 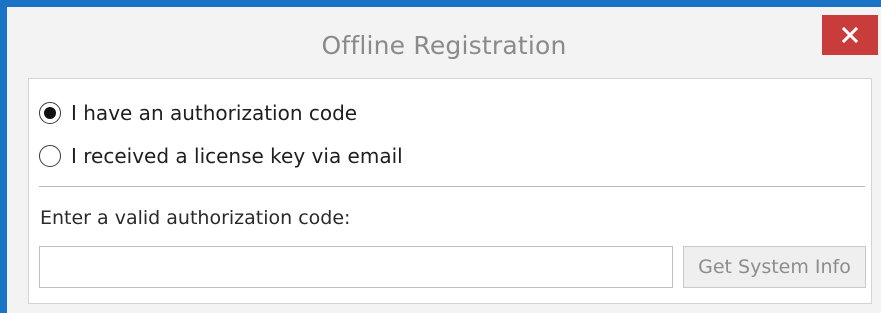 I want to click on close-button, so click(x=850, y=35).